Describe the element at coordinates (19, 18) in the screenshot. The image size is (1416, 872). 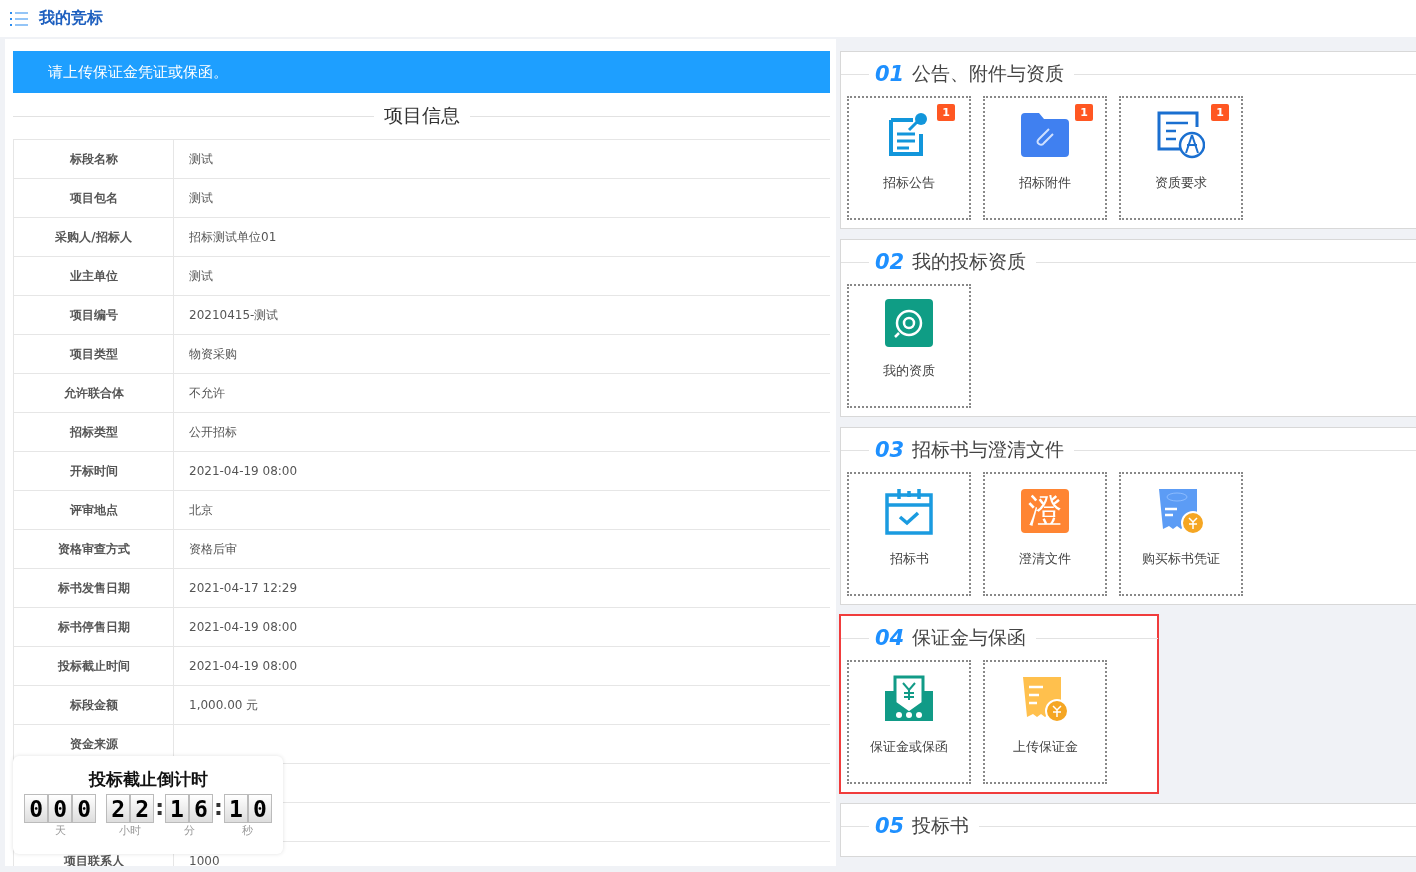
I see `menu-icon` at that location.